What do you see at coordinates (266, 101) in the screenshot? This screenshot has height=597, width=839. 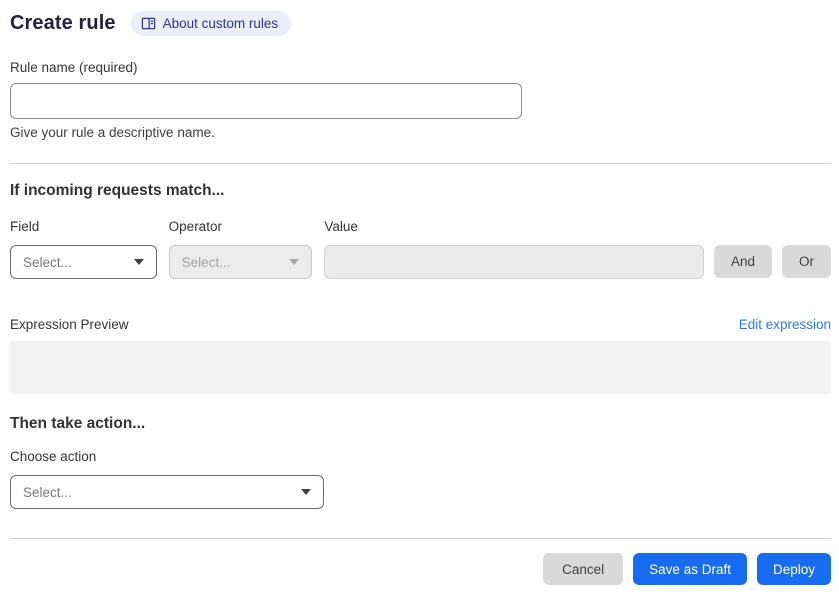 I see `rule-name-input` at bounding box center [266, 101].